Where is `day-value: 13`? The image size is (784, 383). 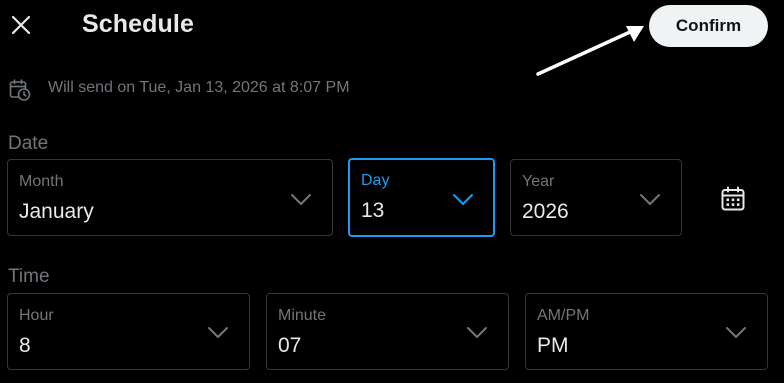 day-value: 13 is located at coordinates (373, 210).